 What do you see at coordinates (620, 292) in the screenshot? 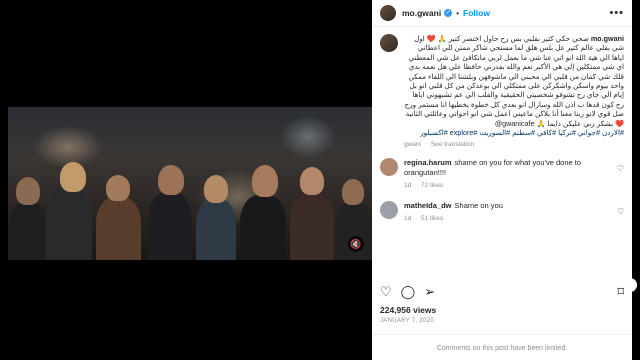
I see `save-icon: ⌑` at bounding box center [620, 292].